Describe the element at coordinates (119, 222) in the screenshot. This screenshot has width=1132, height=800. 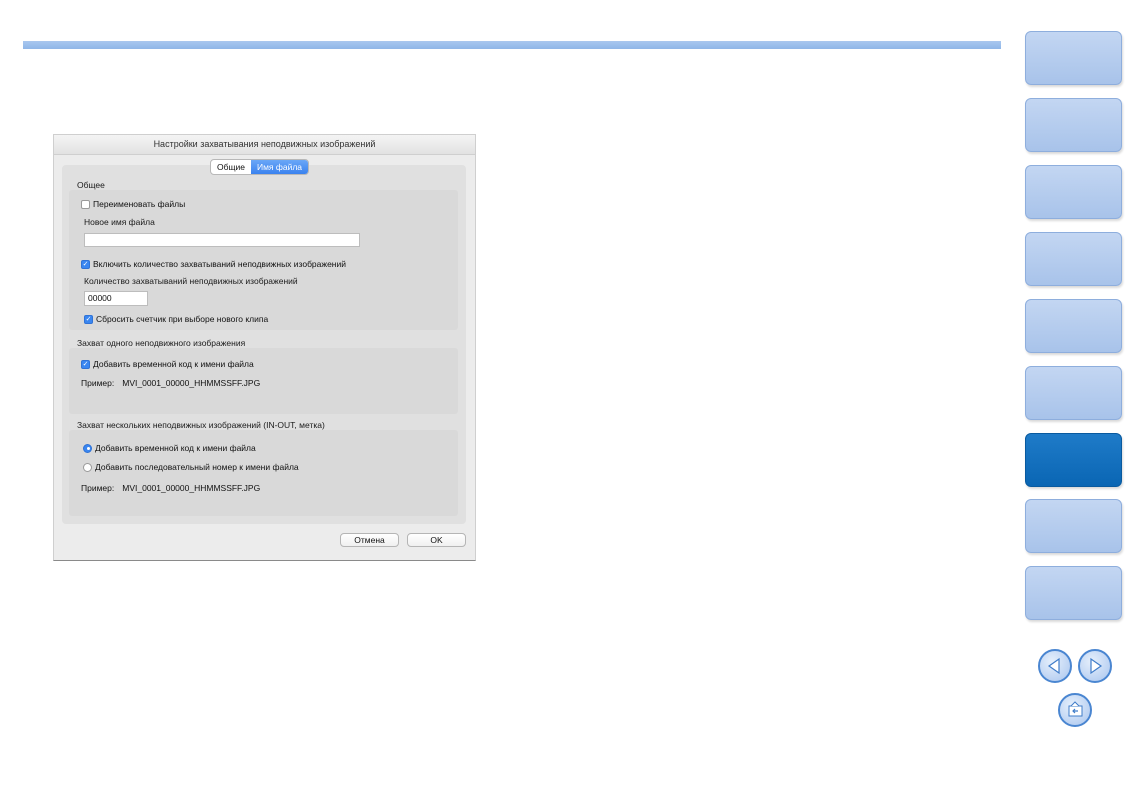
I see `new-file-name-label: Новое имя файла` at that location.